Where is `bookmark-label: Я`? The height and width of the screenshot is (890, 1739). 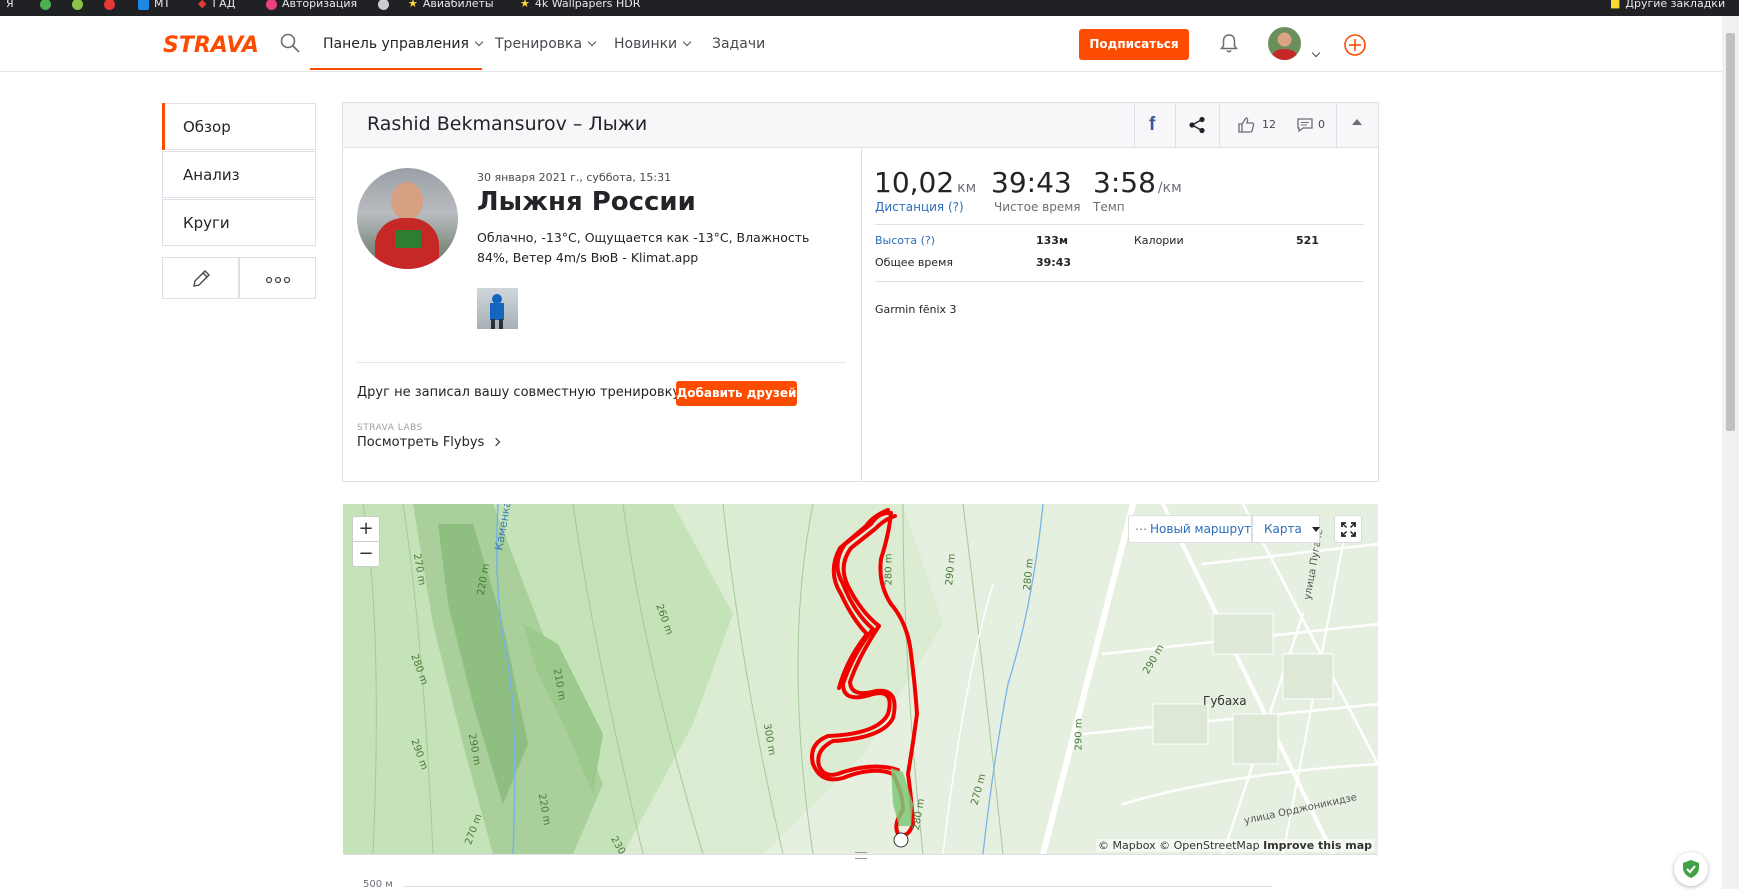 bookmark-label: Я is located at coordinates (10, 5).